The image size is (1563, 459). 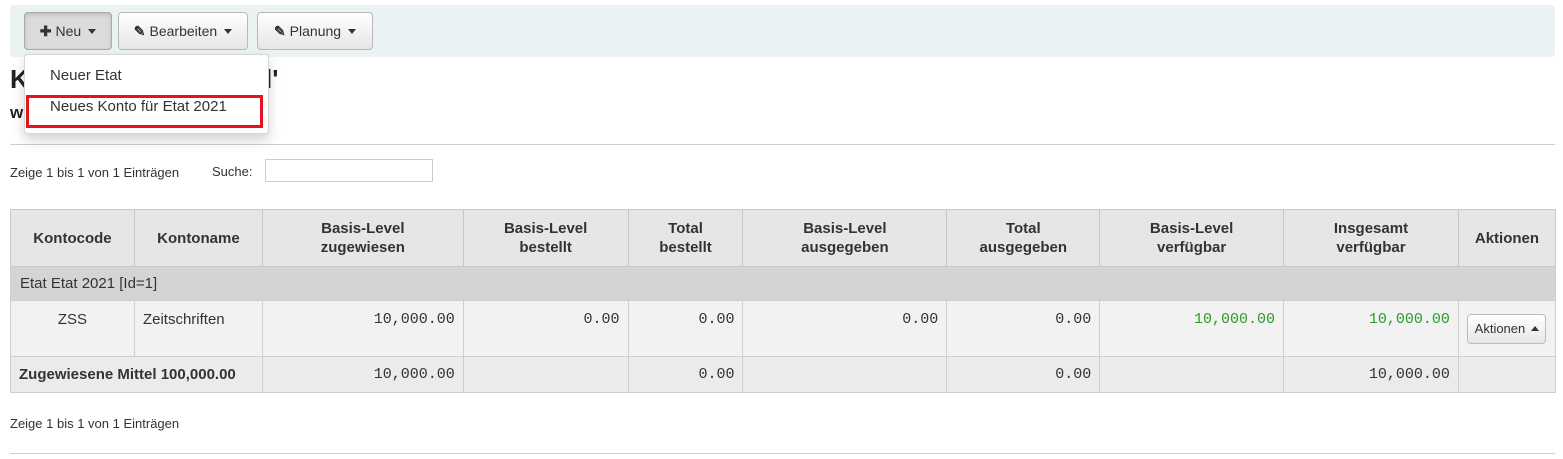 What do you see at coordinates (232, 171) in the screenshot?
I see `search-label: Suche:` at bounding box center [232, 171].